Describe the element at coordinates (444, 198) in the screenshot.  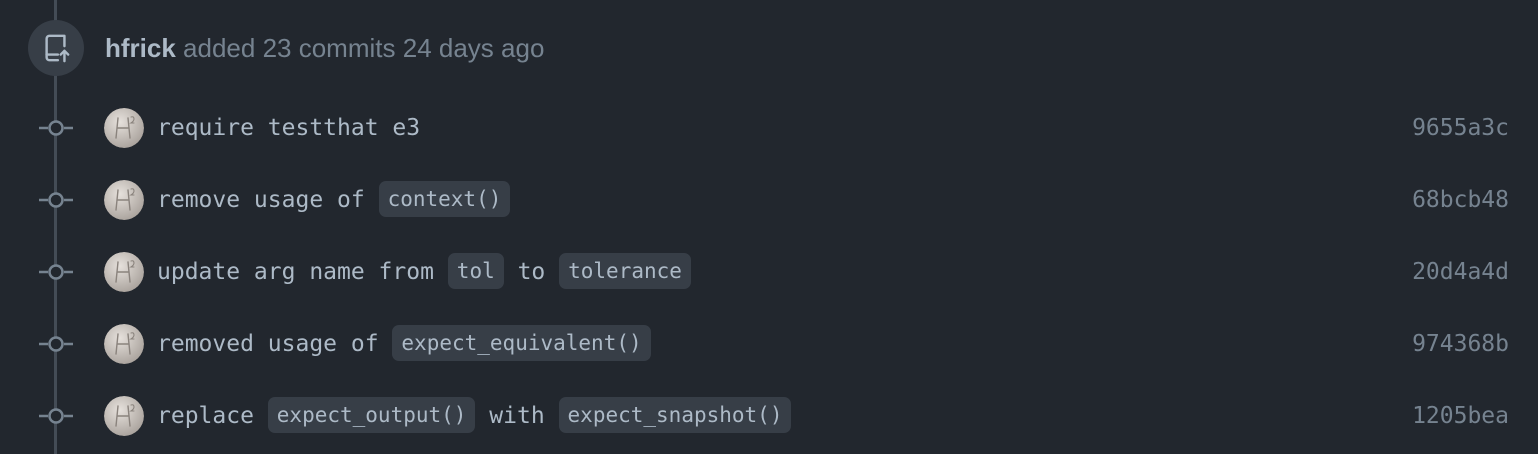
I see `inline-code: context()` at that location.